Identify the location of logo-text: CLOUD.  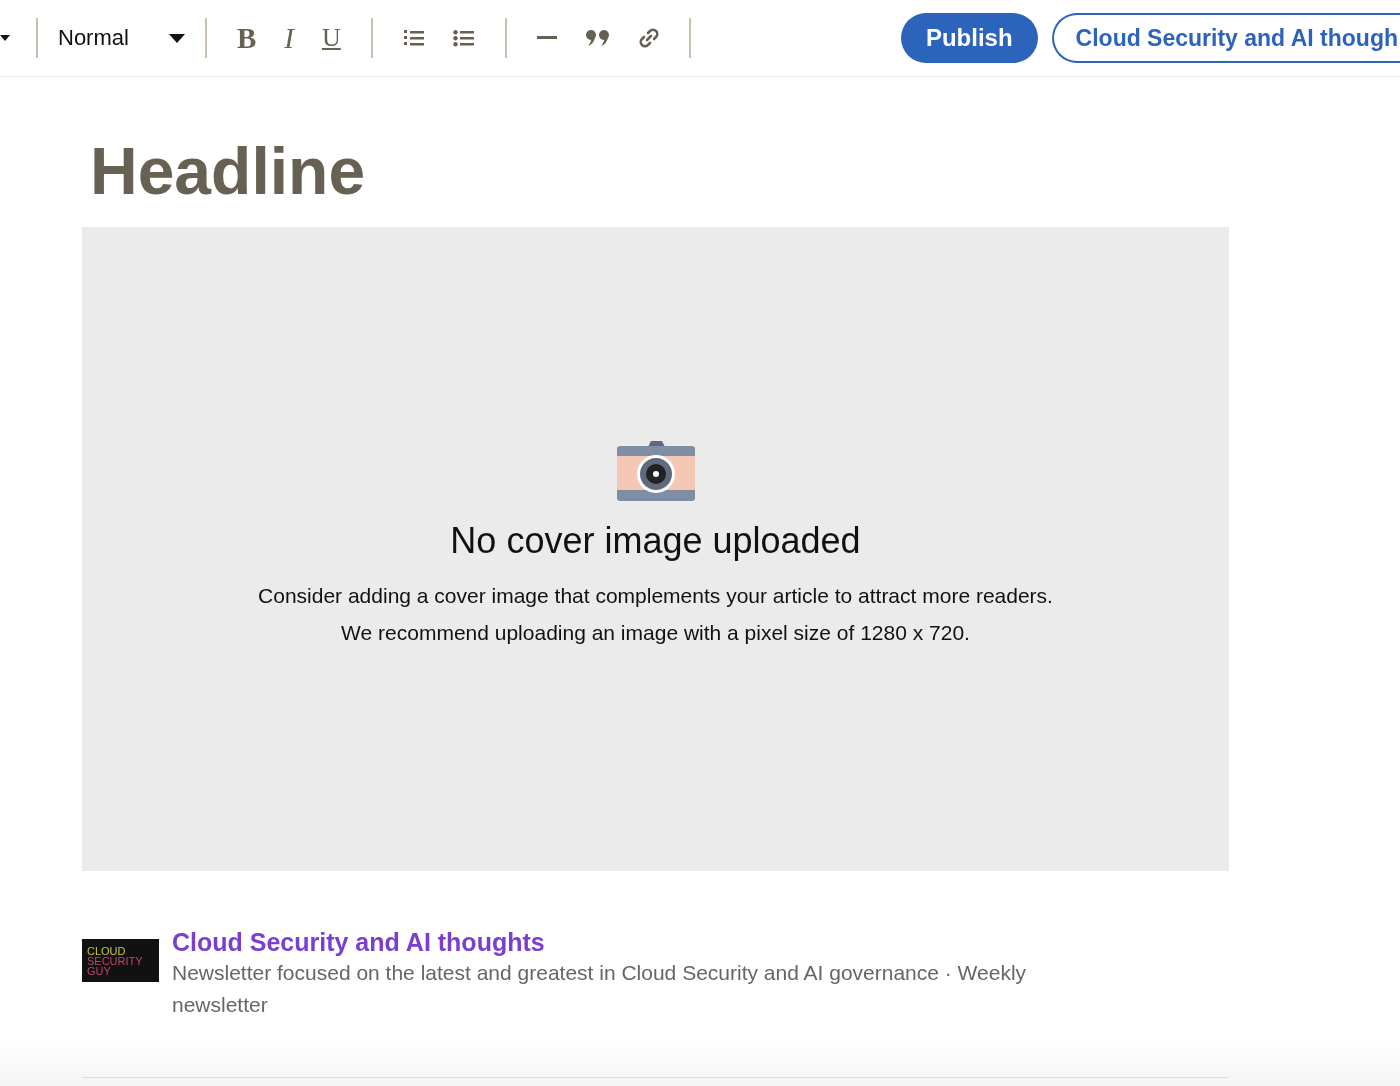
(107, 950).